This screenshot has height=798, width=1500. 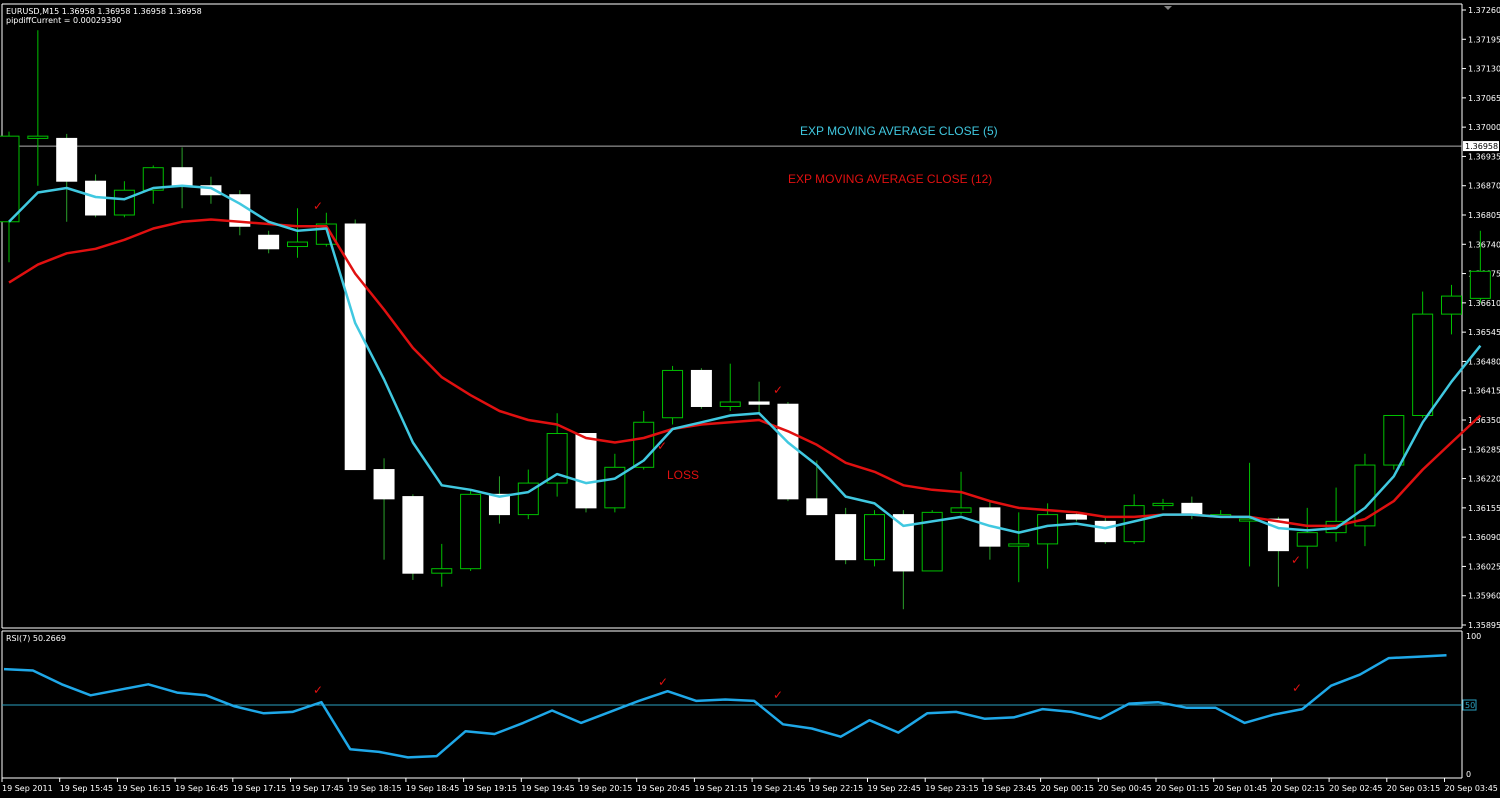 What do you see at coordinates (259, 788) in the screenshot?
I see `time-tick-label: 19 Sep 17:15` at bounding box center [259, 788].